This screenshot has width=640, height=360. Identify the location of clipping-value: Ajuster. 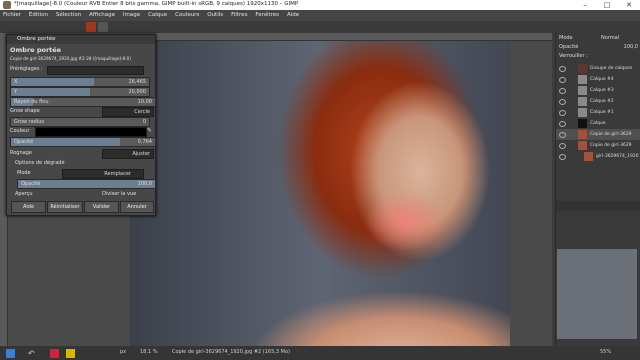
(141, 154).